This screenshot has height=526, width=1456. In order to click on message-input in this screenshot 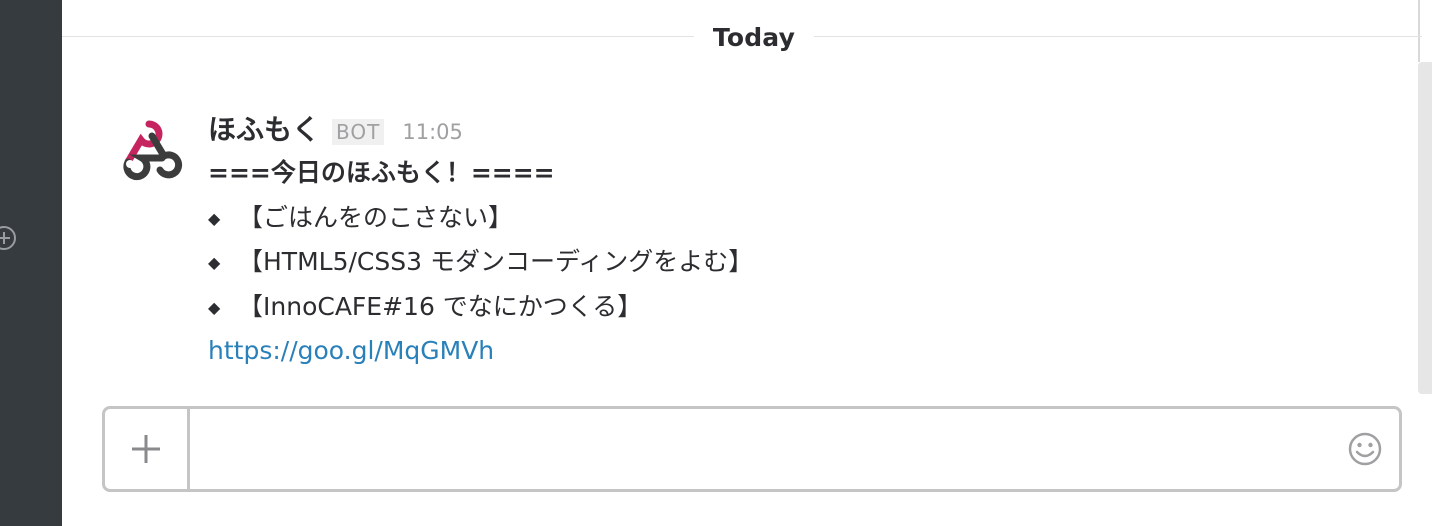, I will do `click(768, 449)`.